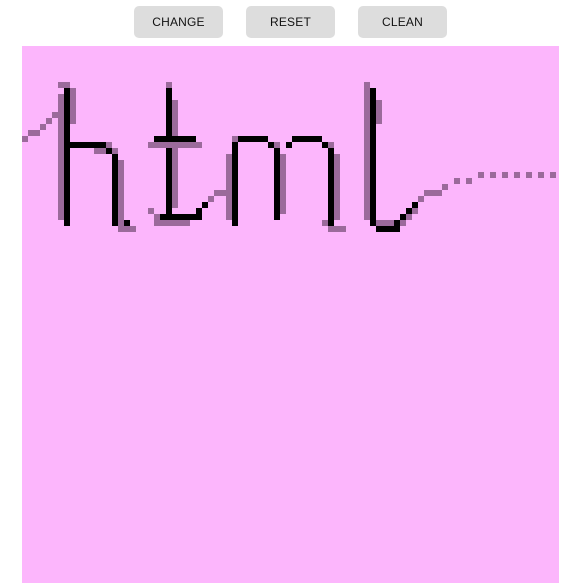  Describe the element at coordinates (178, 22) in the screenshot. I see `change-button: CHANGE` at that location.